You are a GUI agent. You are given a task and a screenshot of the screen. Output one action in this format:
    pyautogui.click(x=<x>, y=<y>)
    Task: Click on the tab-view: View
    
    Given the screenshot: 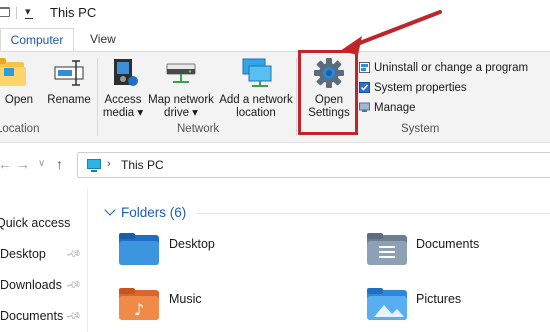 What is the action you would take?
    pyautogui.click(x=103, y=40)
    